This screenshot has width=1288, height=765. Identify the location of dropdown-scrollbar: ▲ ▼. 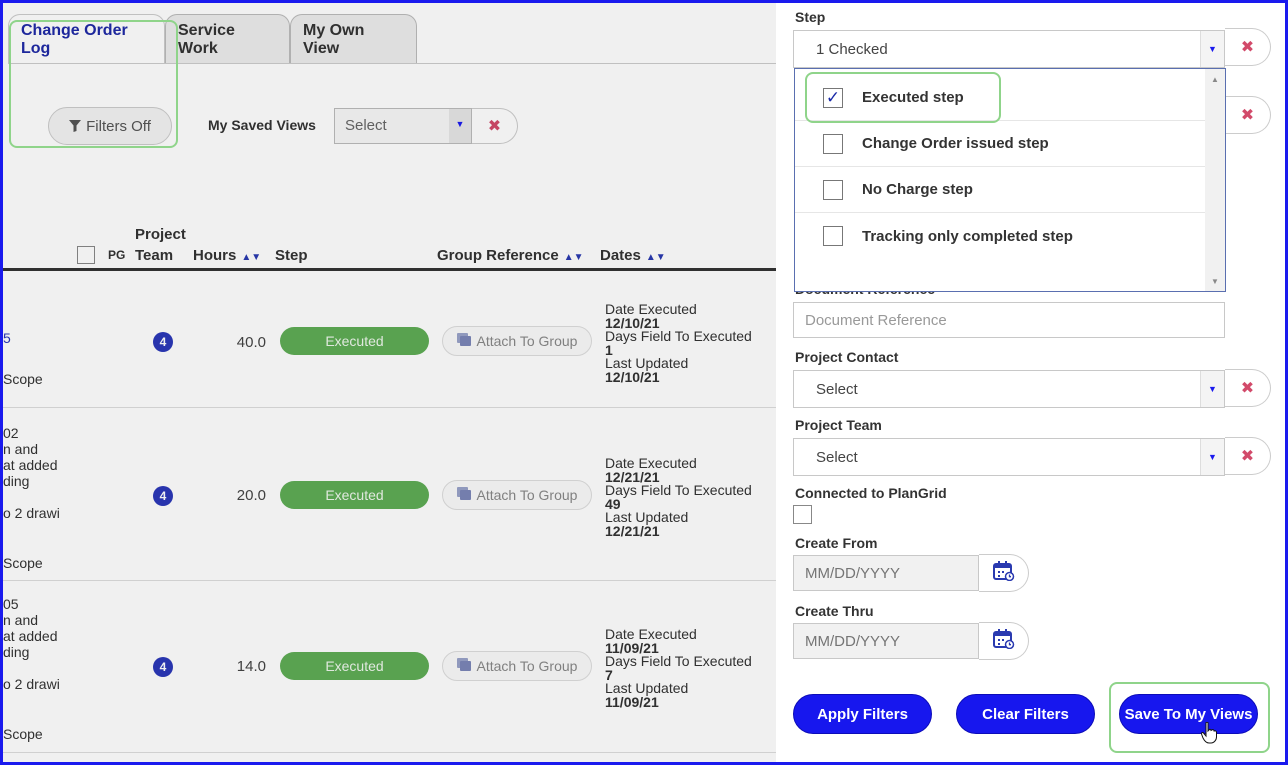
(1215, 180).